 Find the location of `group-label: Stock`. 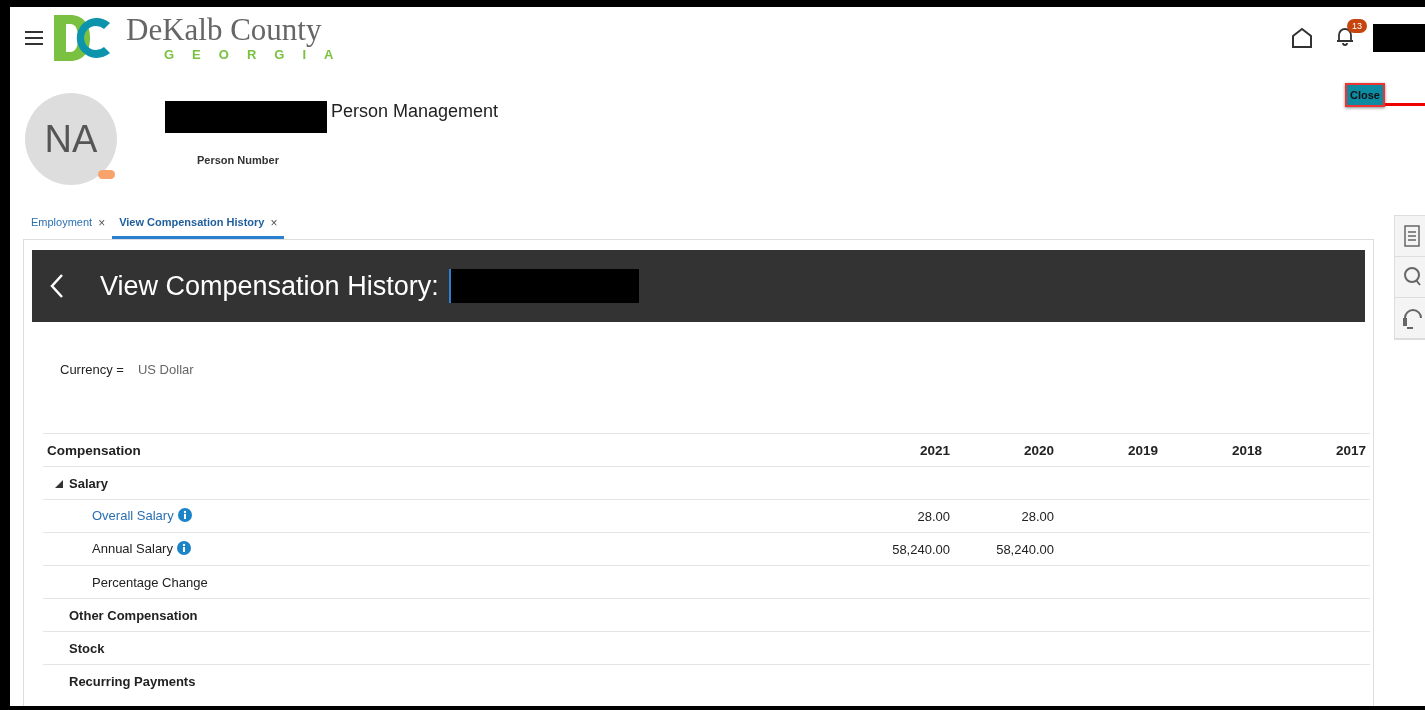

group-label: Stock is located at coordinates (87, 648).